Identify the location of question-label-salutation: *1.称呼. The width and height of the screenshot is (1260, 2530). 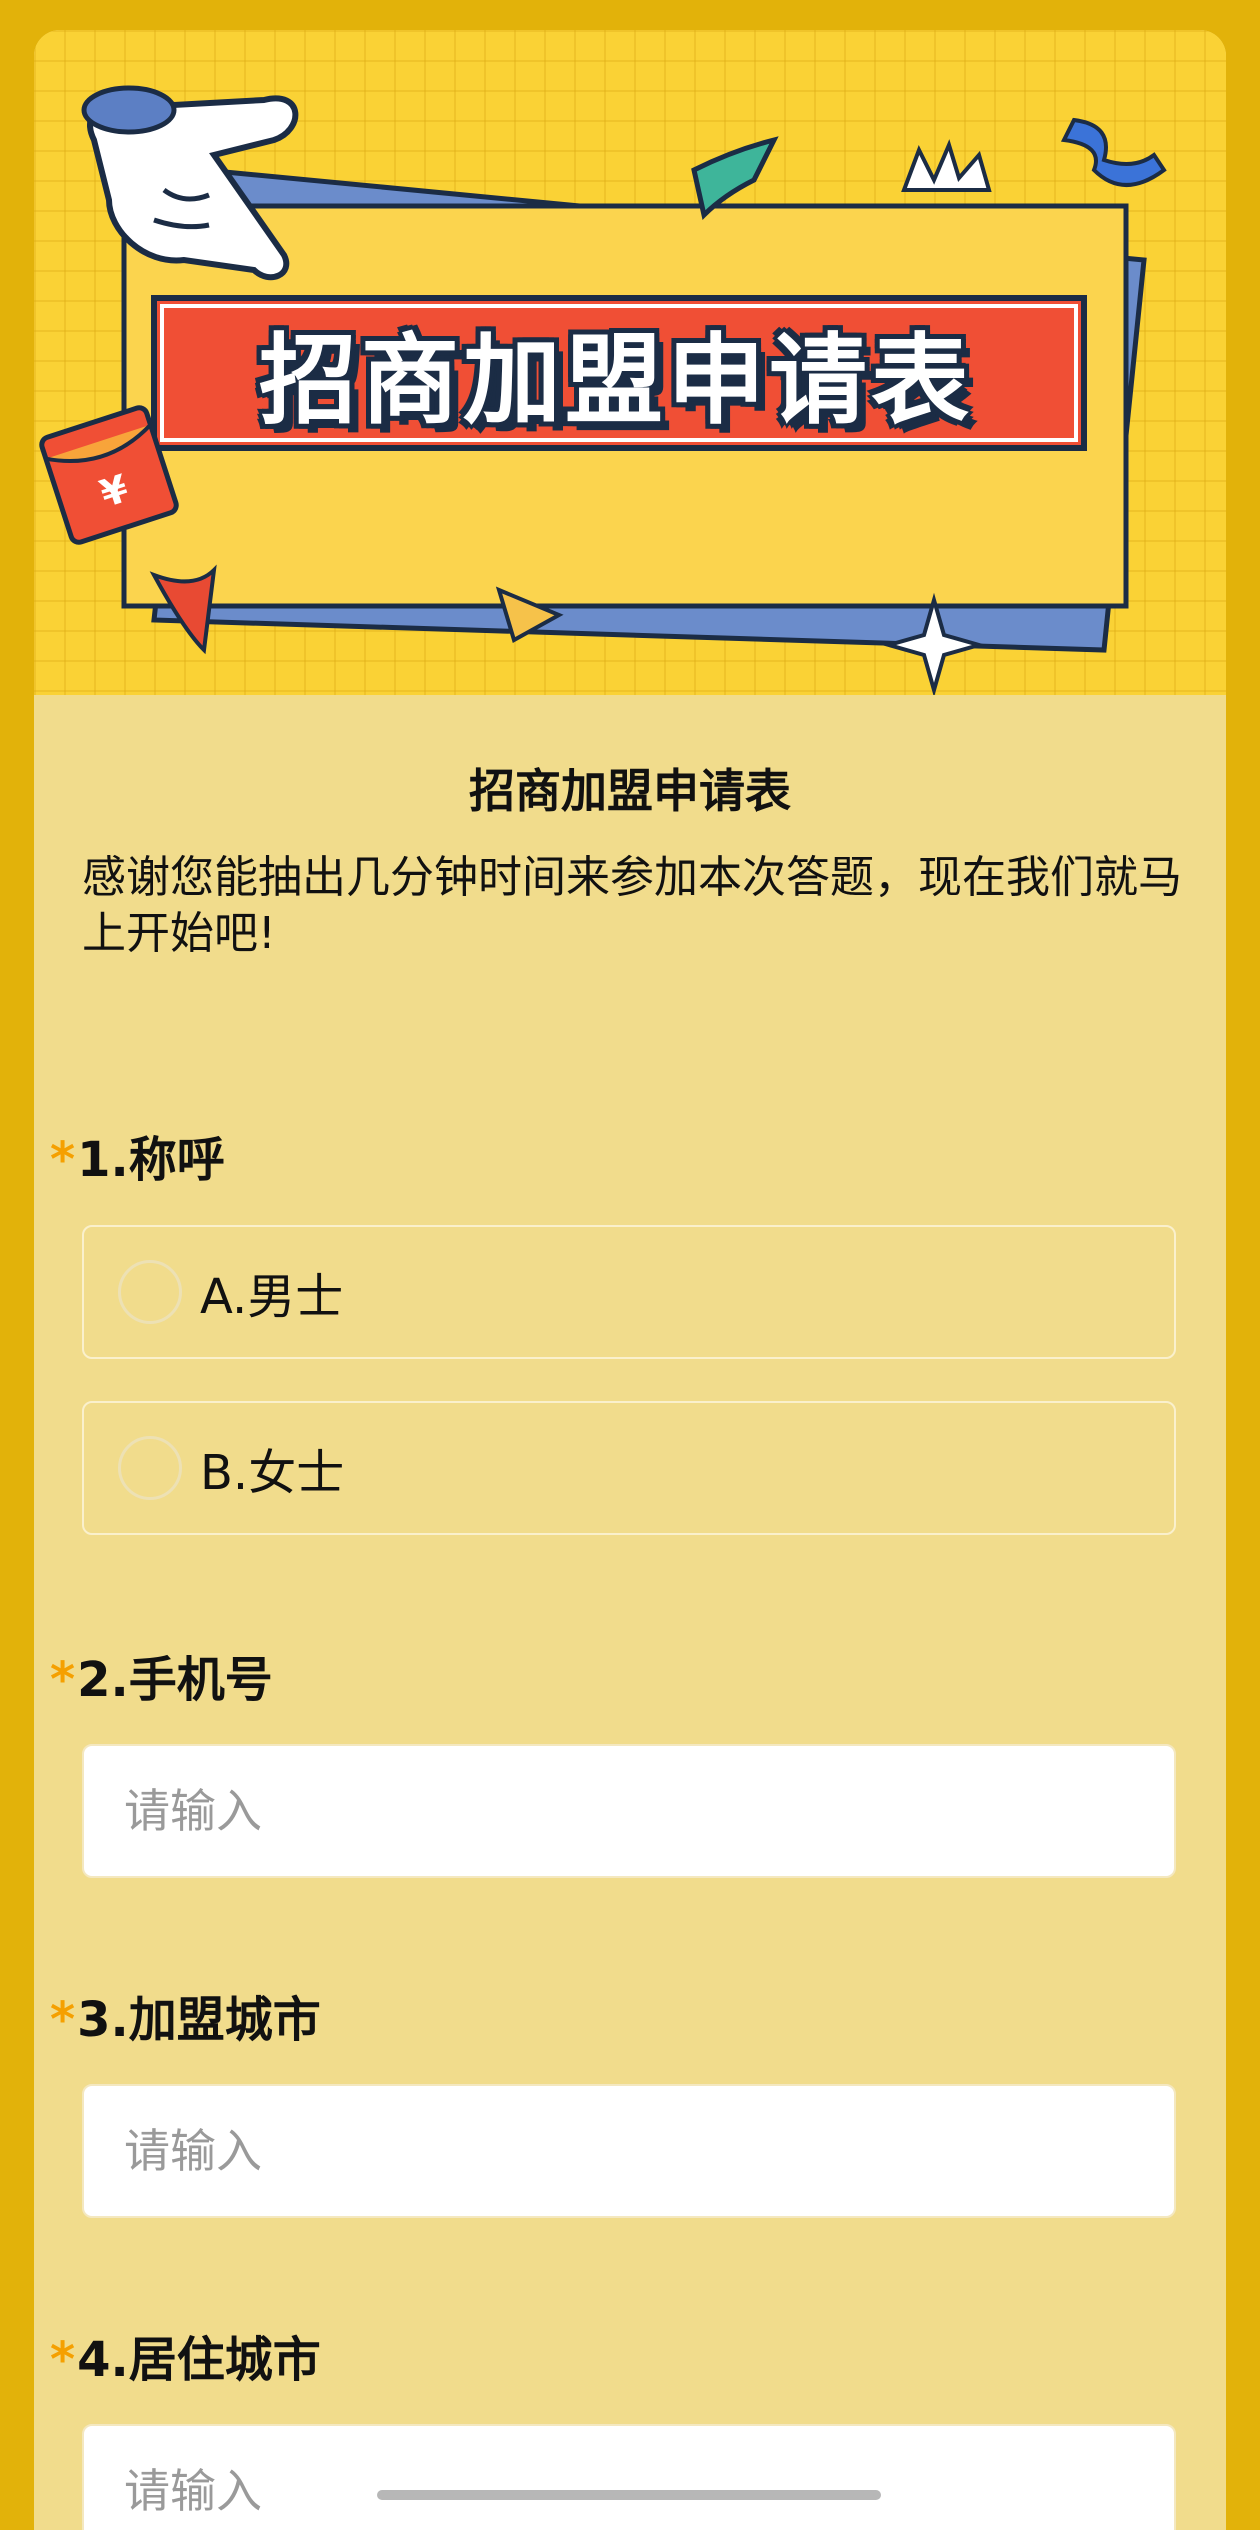
(137, 1155).